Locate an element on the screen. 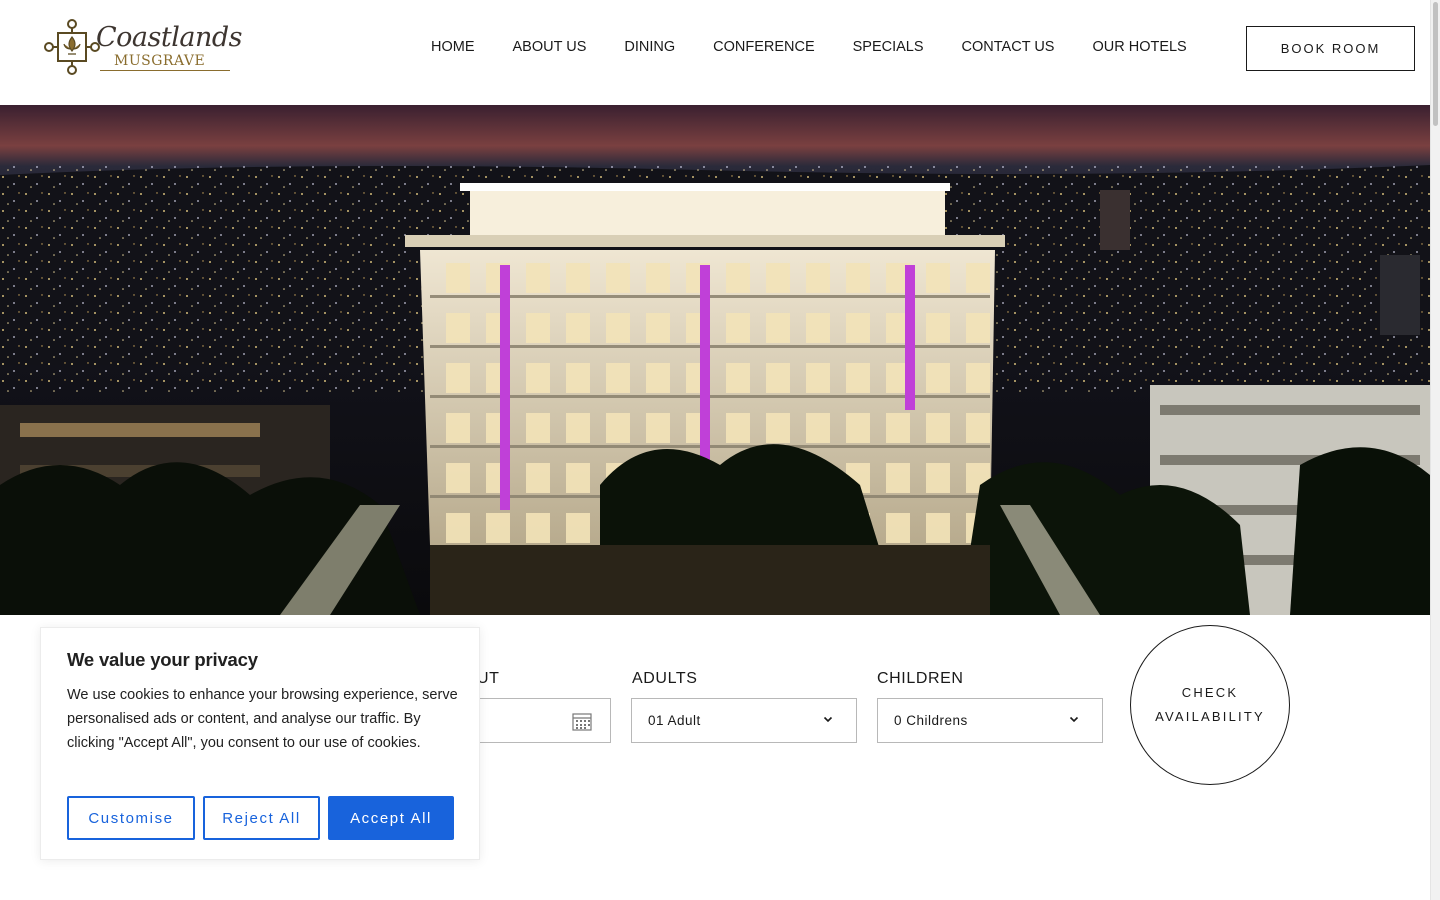  brand-logo: Coastlands MUSGRAVE is located at coordinates (143, 48).